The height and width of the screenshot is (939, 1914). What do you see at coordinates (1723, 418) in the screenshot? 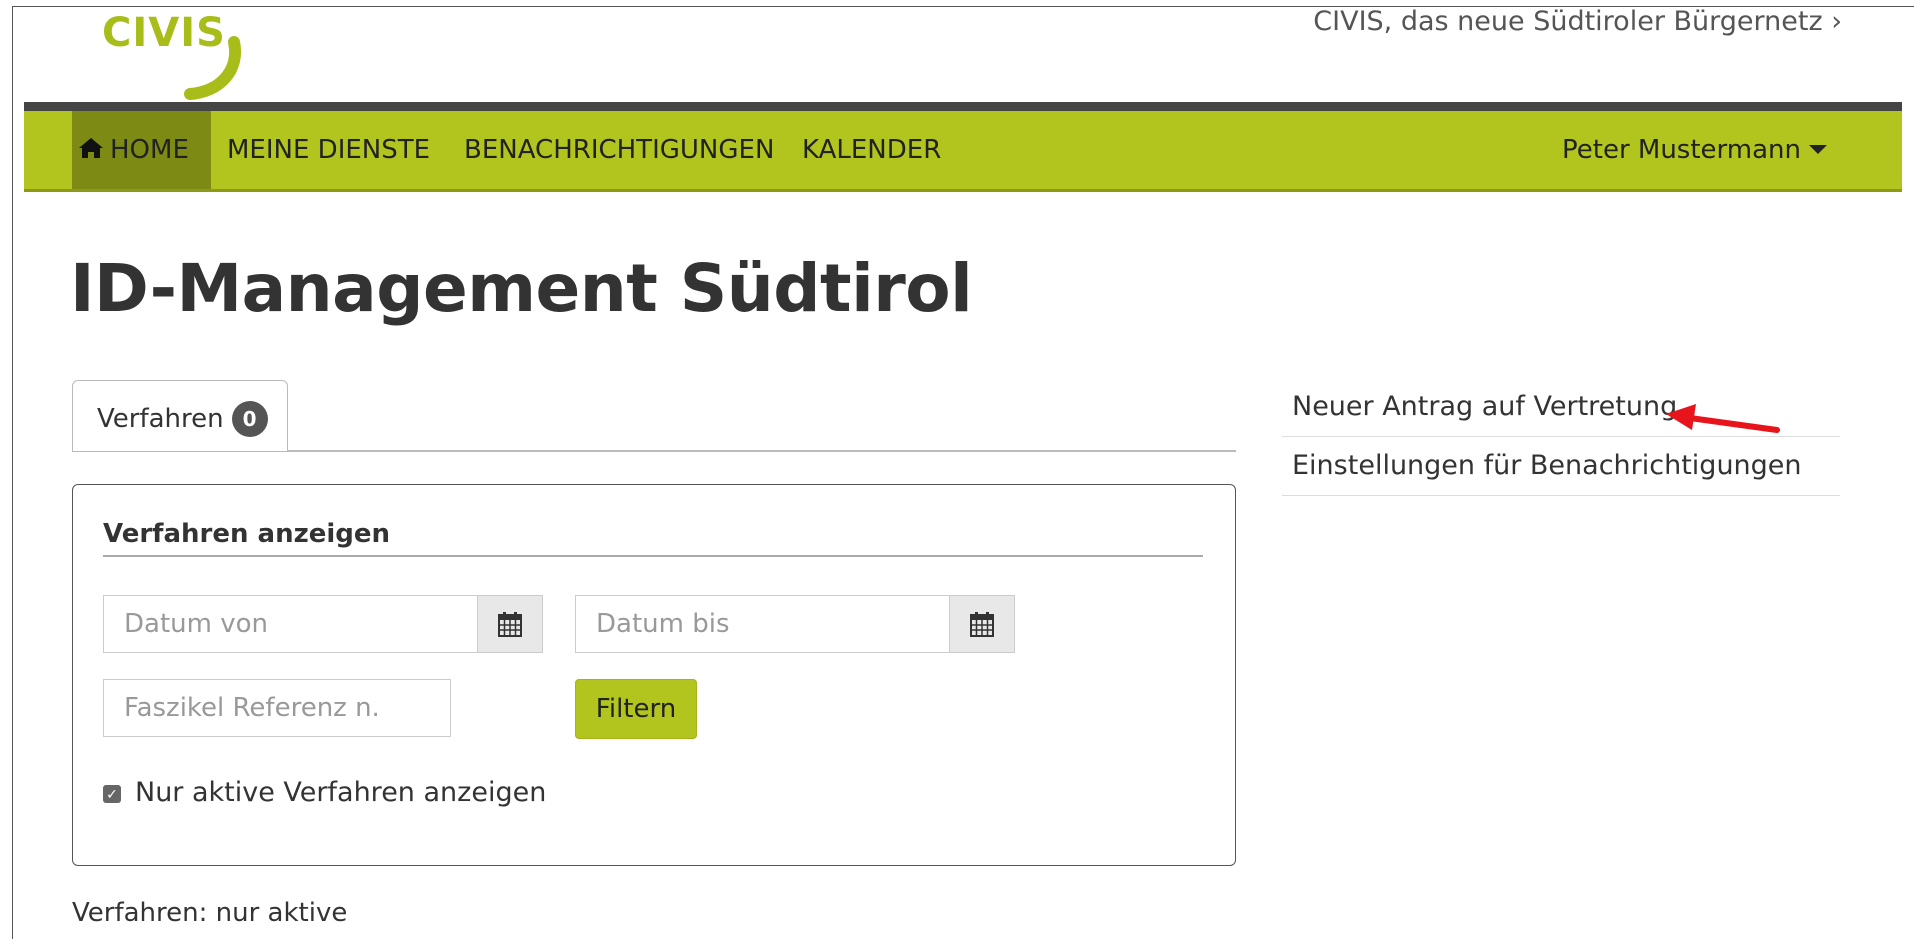
I see `annotation-arrow-icon` at bounding box center [1723, 418].